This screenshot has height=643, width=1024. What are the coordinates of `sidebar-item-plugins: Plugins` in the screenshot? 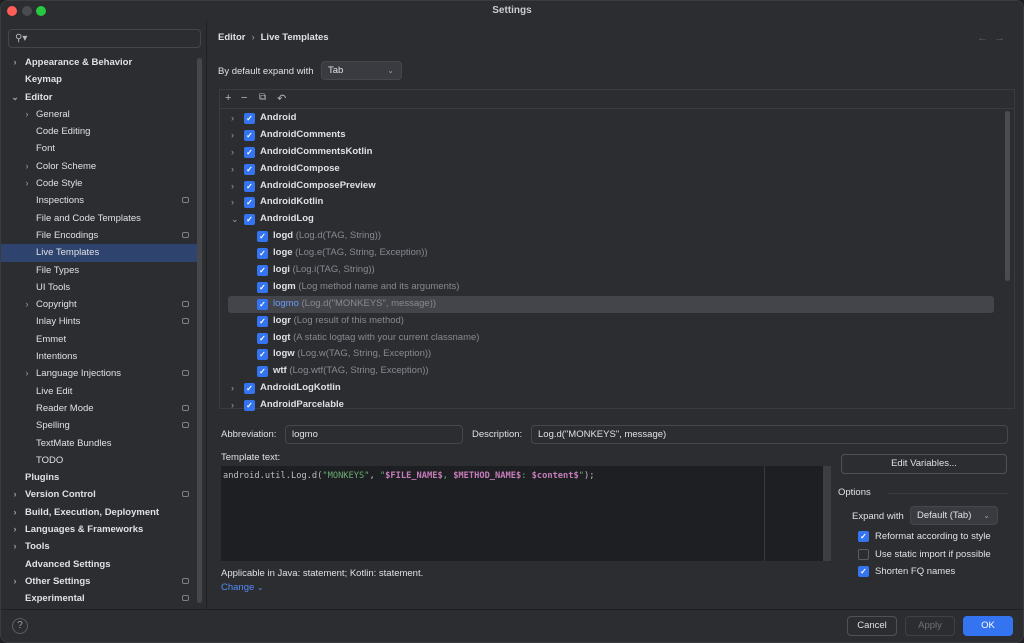 It's located at (99, 477).